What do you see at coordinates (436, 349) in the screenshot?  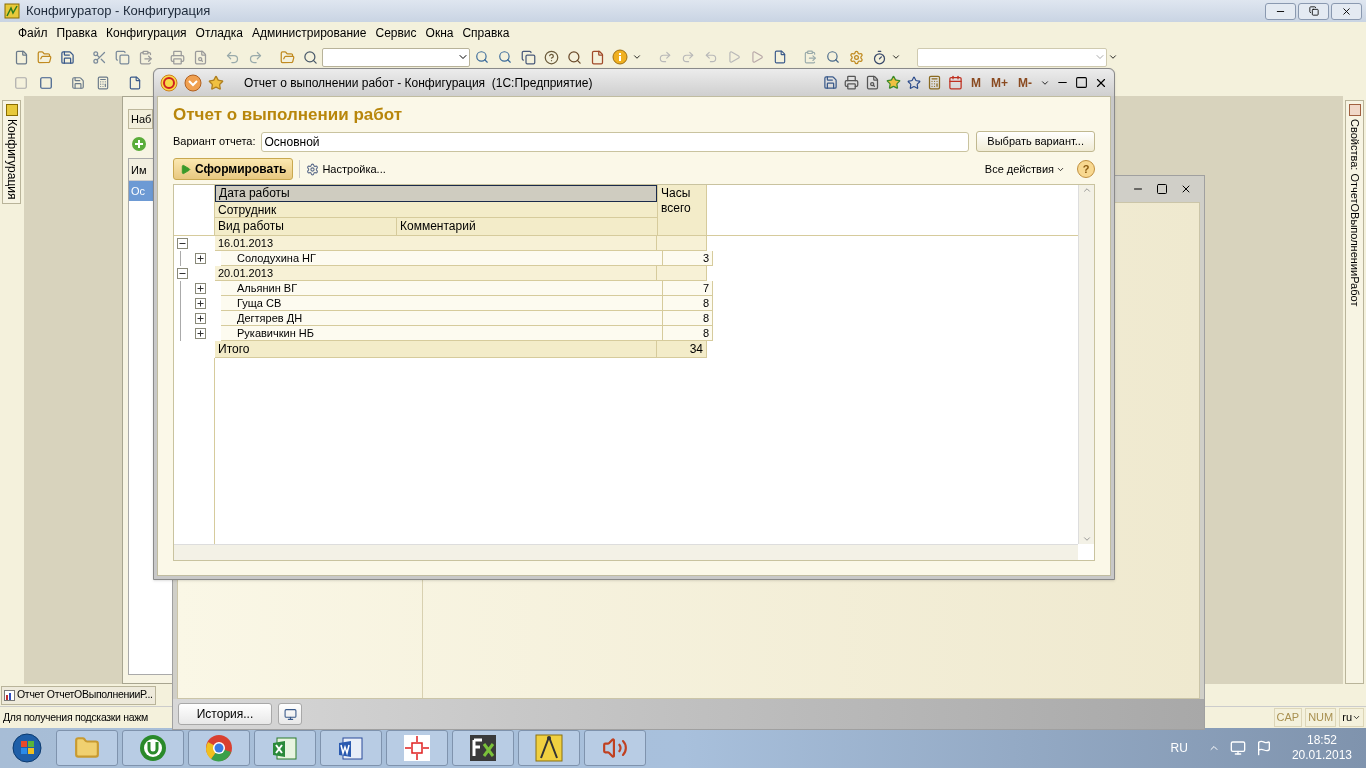 I see `total-label: Итого` at bounding box center [436, 349].